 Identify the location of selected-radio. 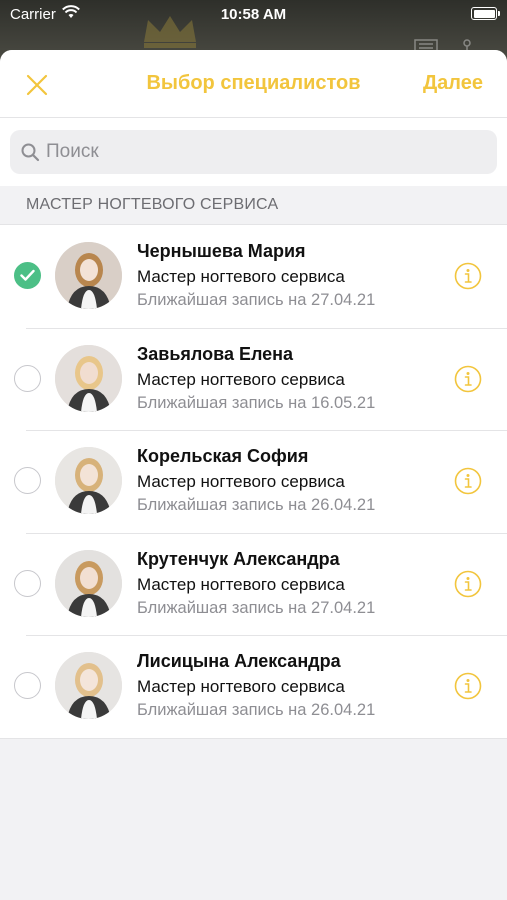
(27, 275).